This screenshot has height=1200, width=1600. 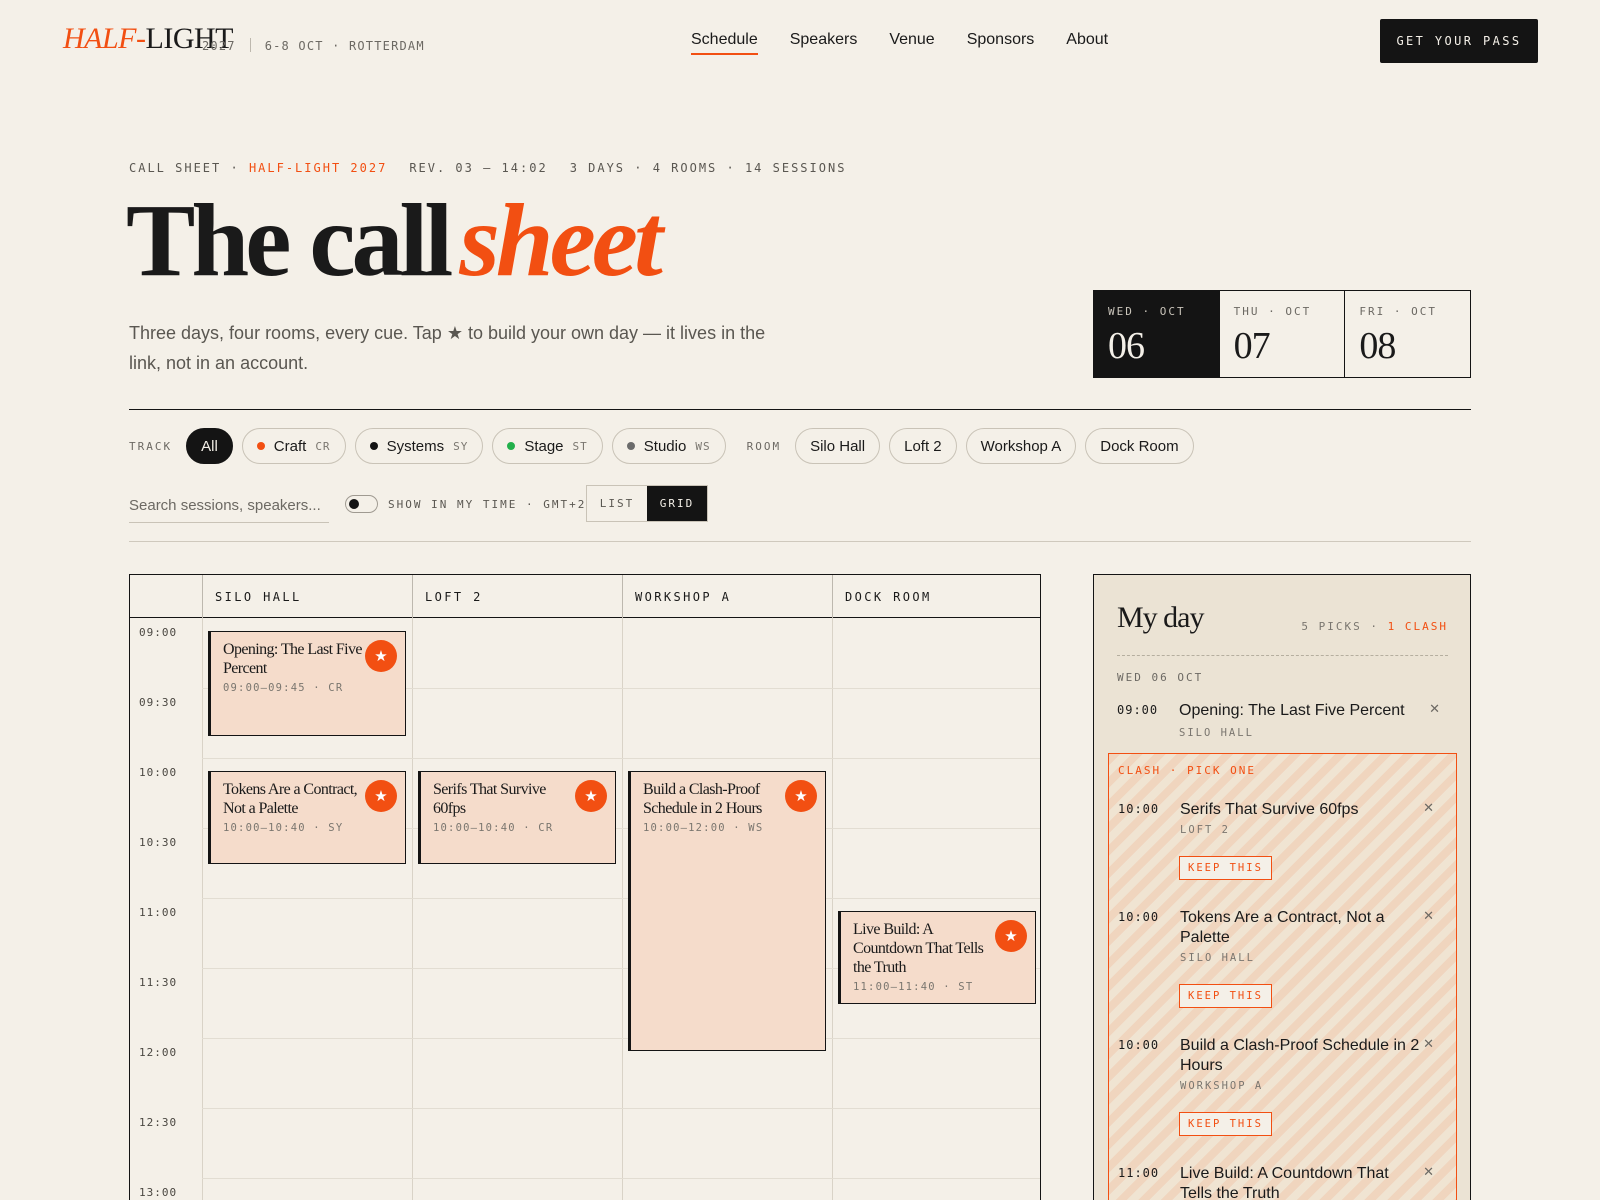 What do you see at coordinates (764, 446) in the screenshot?
I see `room-label: ROOM` at bounding box center [764, 446].